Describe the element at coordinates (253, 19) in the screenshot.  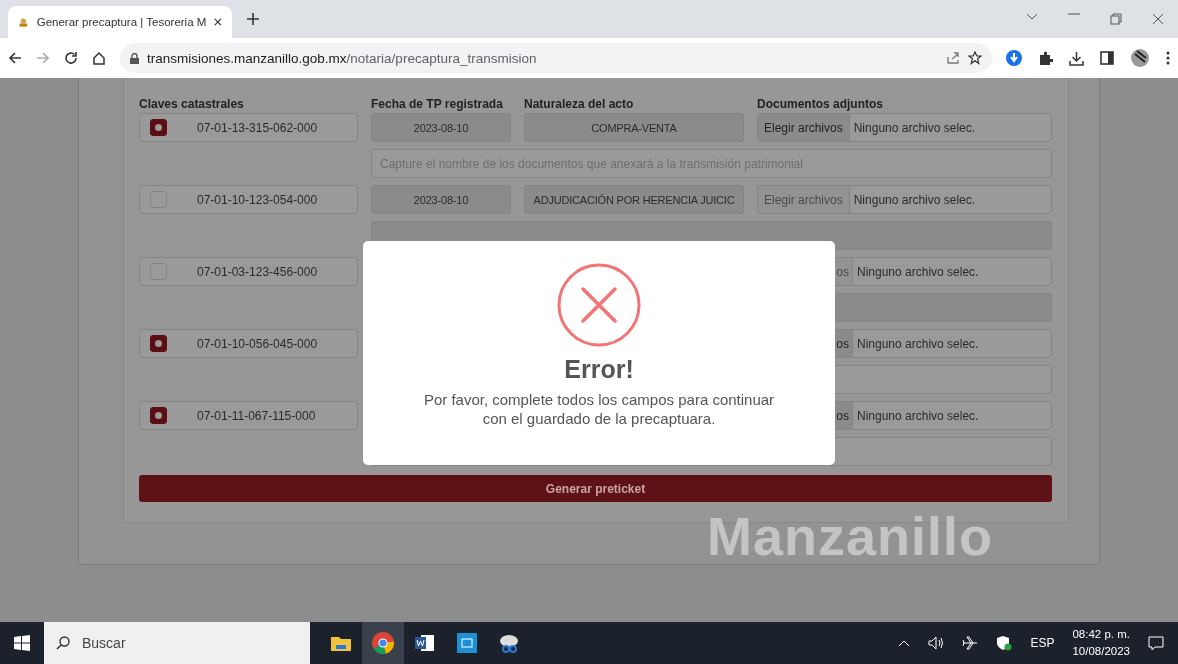
I see `new-tab-icon` at that location.